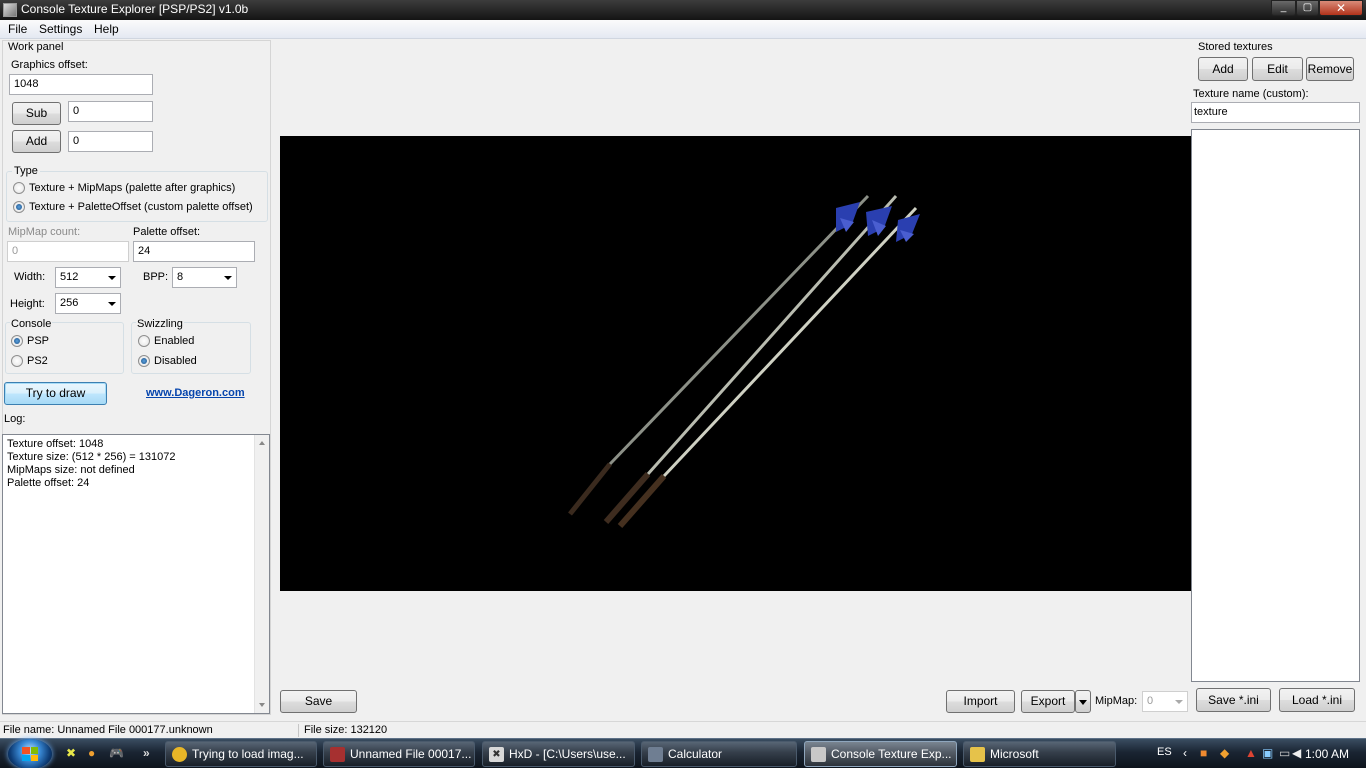 The width and height of the screenshot is (1366, 768). What do you see at coordinates (31, 324) in the screenshot?
I see `console-group-label: Console` at bounding box center [31, 324].